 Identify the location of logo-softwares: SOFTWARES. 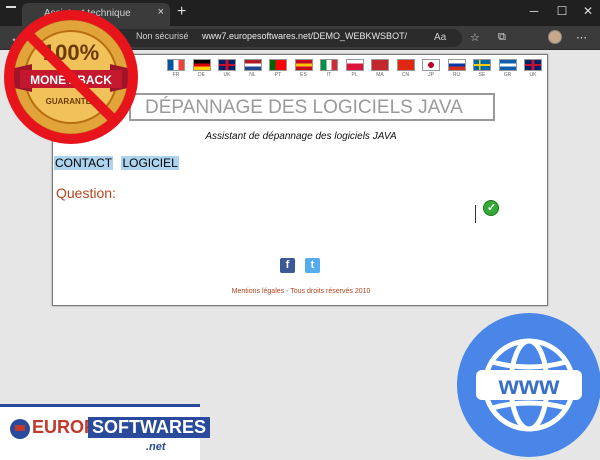
(149, 427).